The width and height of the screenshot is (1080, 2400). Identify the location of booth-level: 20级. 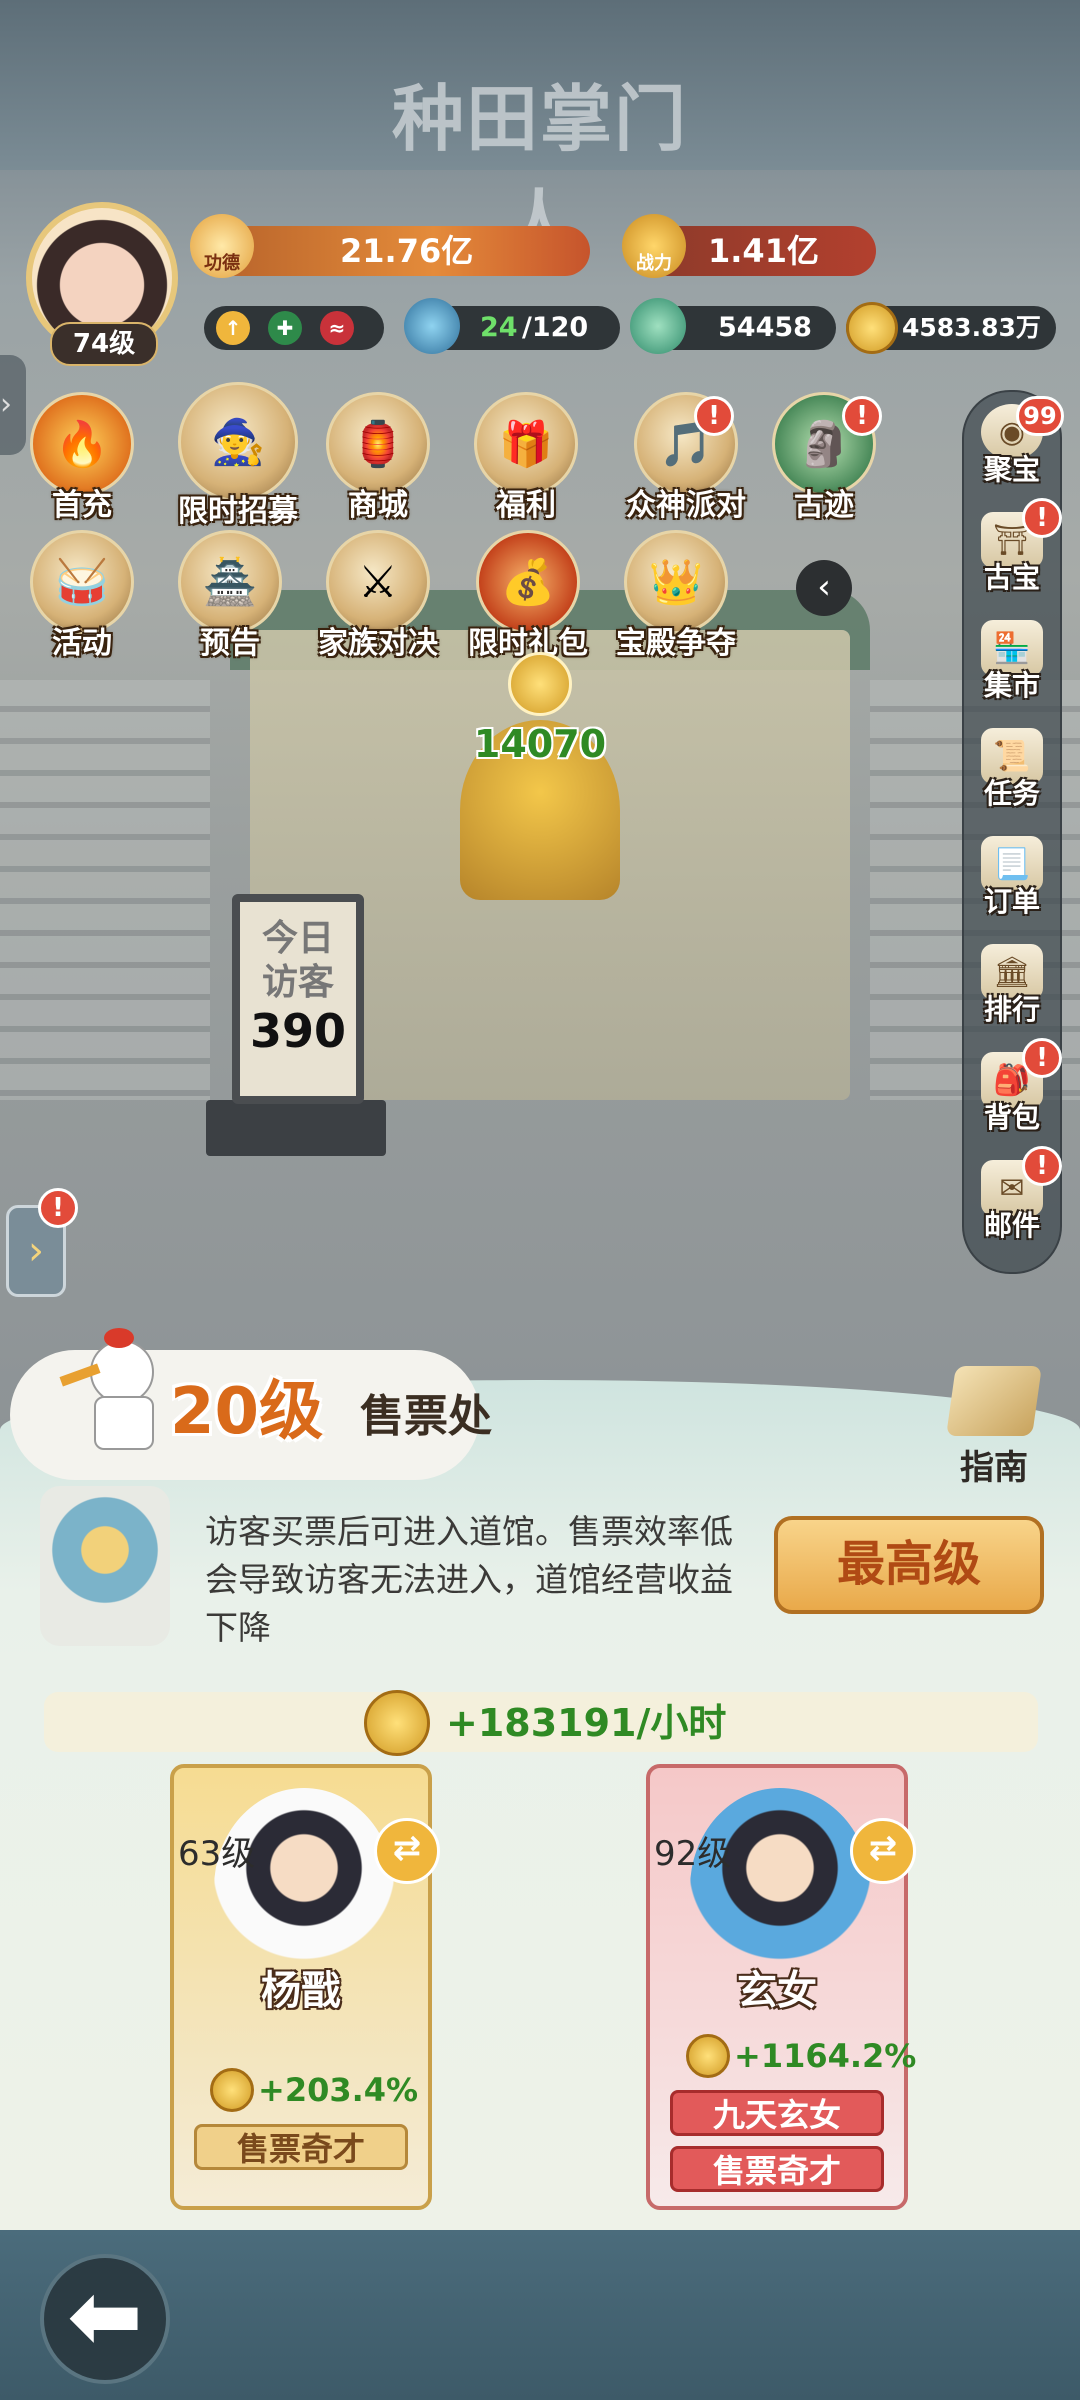
(247, 1412).